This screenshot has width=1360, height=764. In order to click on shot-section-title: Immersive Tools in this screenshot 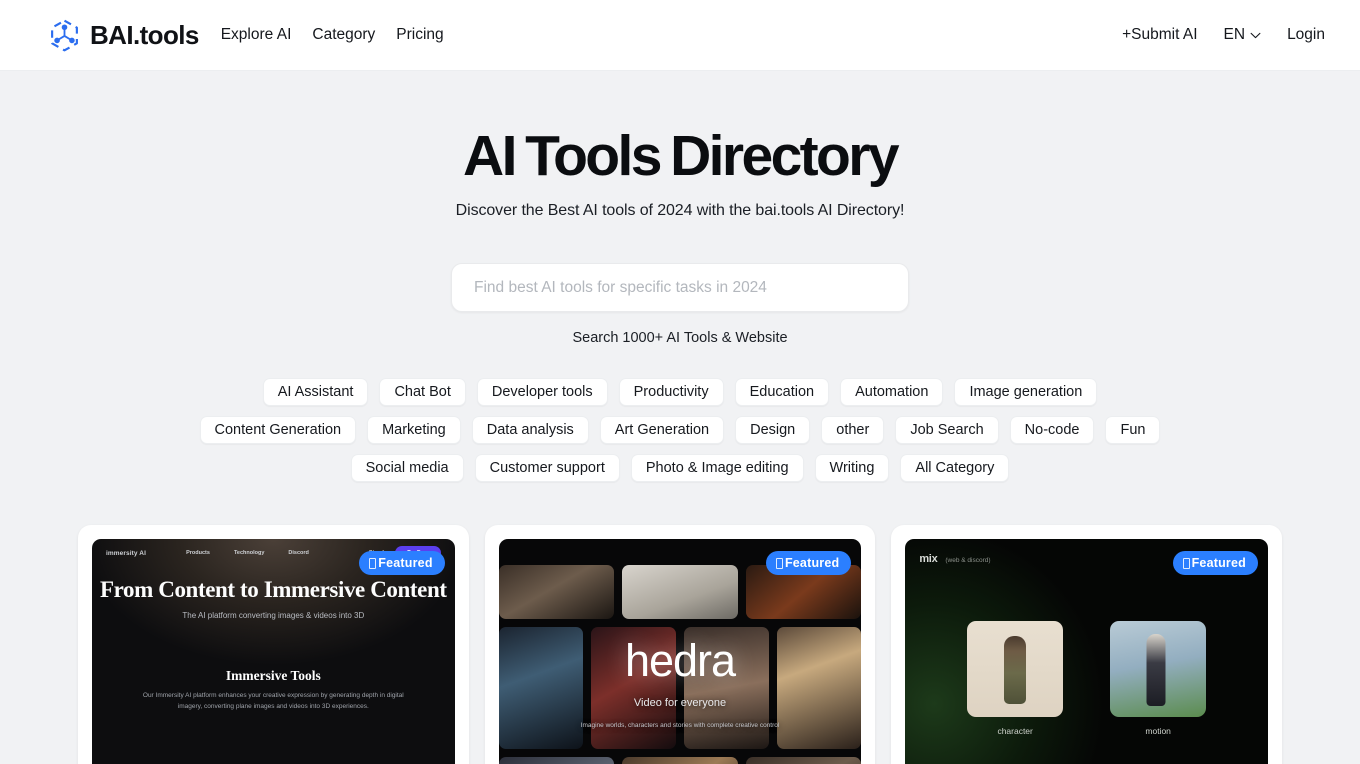, I will do `click(273, 675)`.